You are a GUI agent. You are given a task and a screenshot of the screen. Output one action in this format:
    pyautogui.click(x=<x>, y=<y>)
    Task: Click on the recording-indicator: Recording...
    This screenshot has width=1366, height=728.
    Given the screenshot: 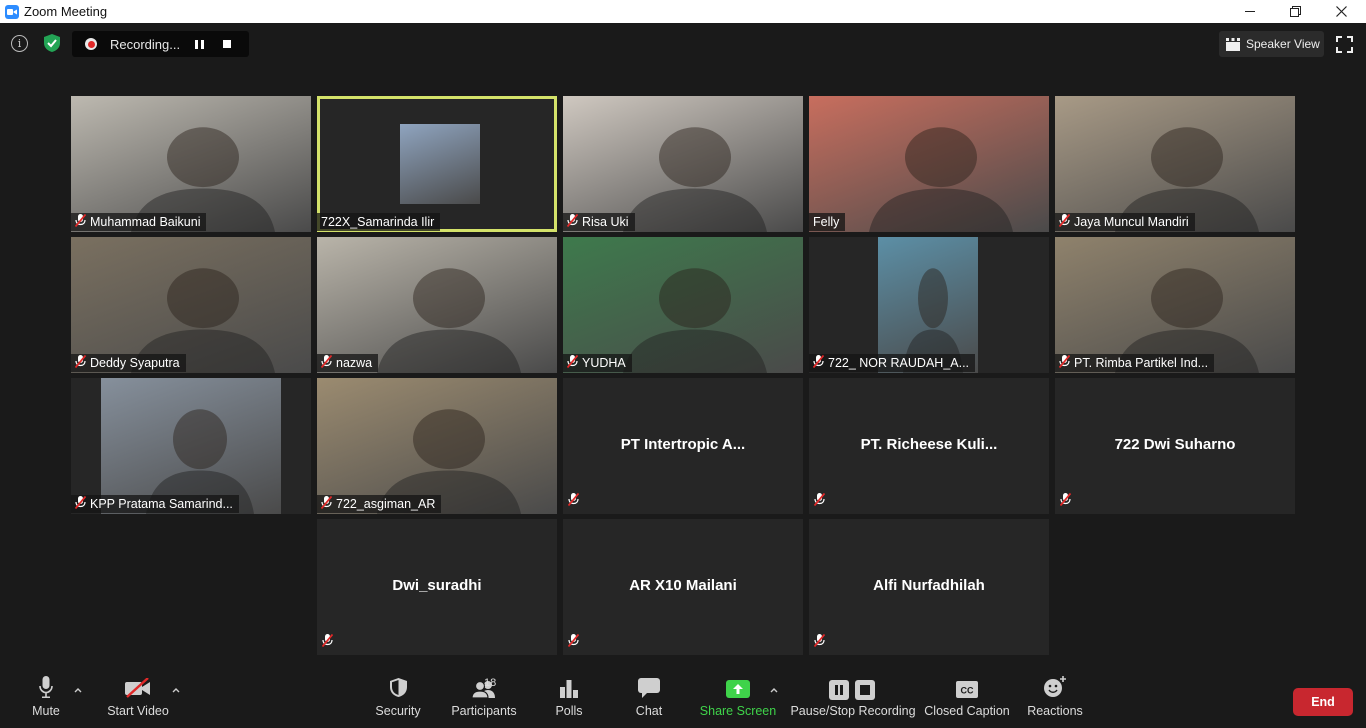 What is the action you would take?
    pyautogui.click(x=160, y=44)
    